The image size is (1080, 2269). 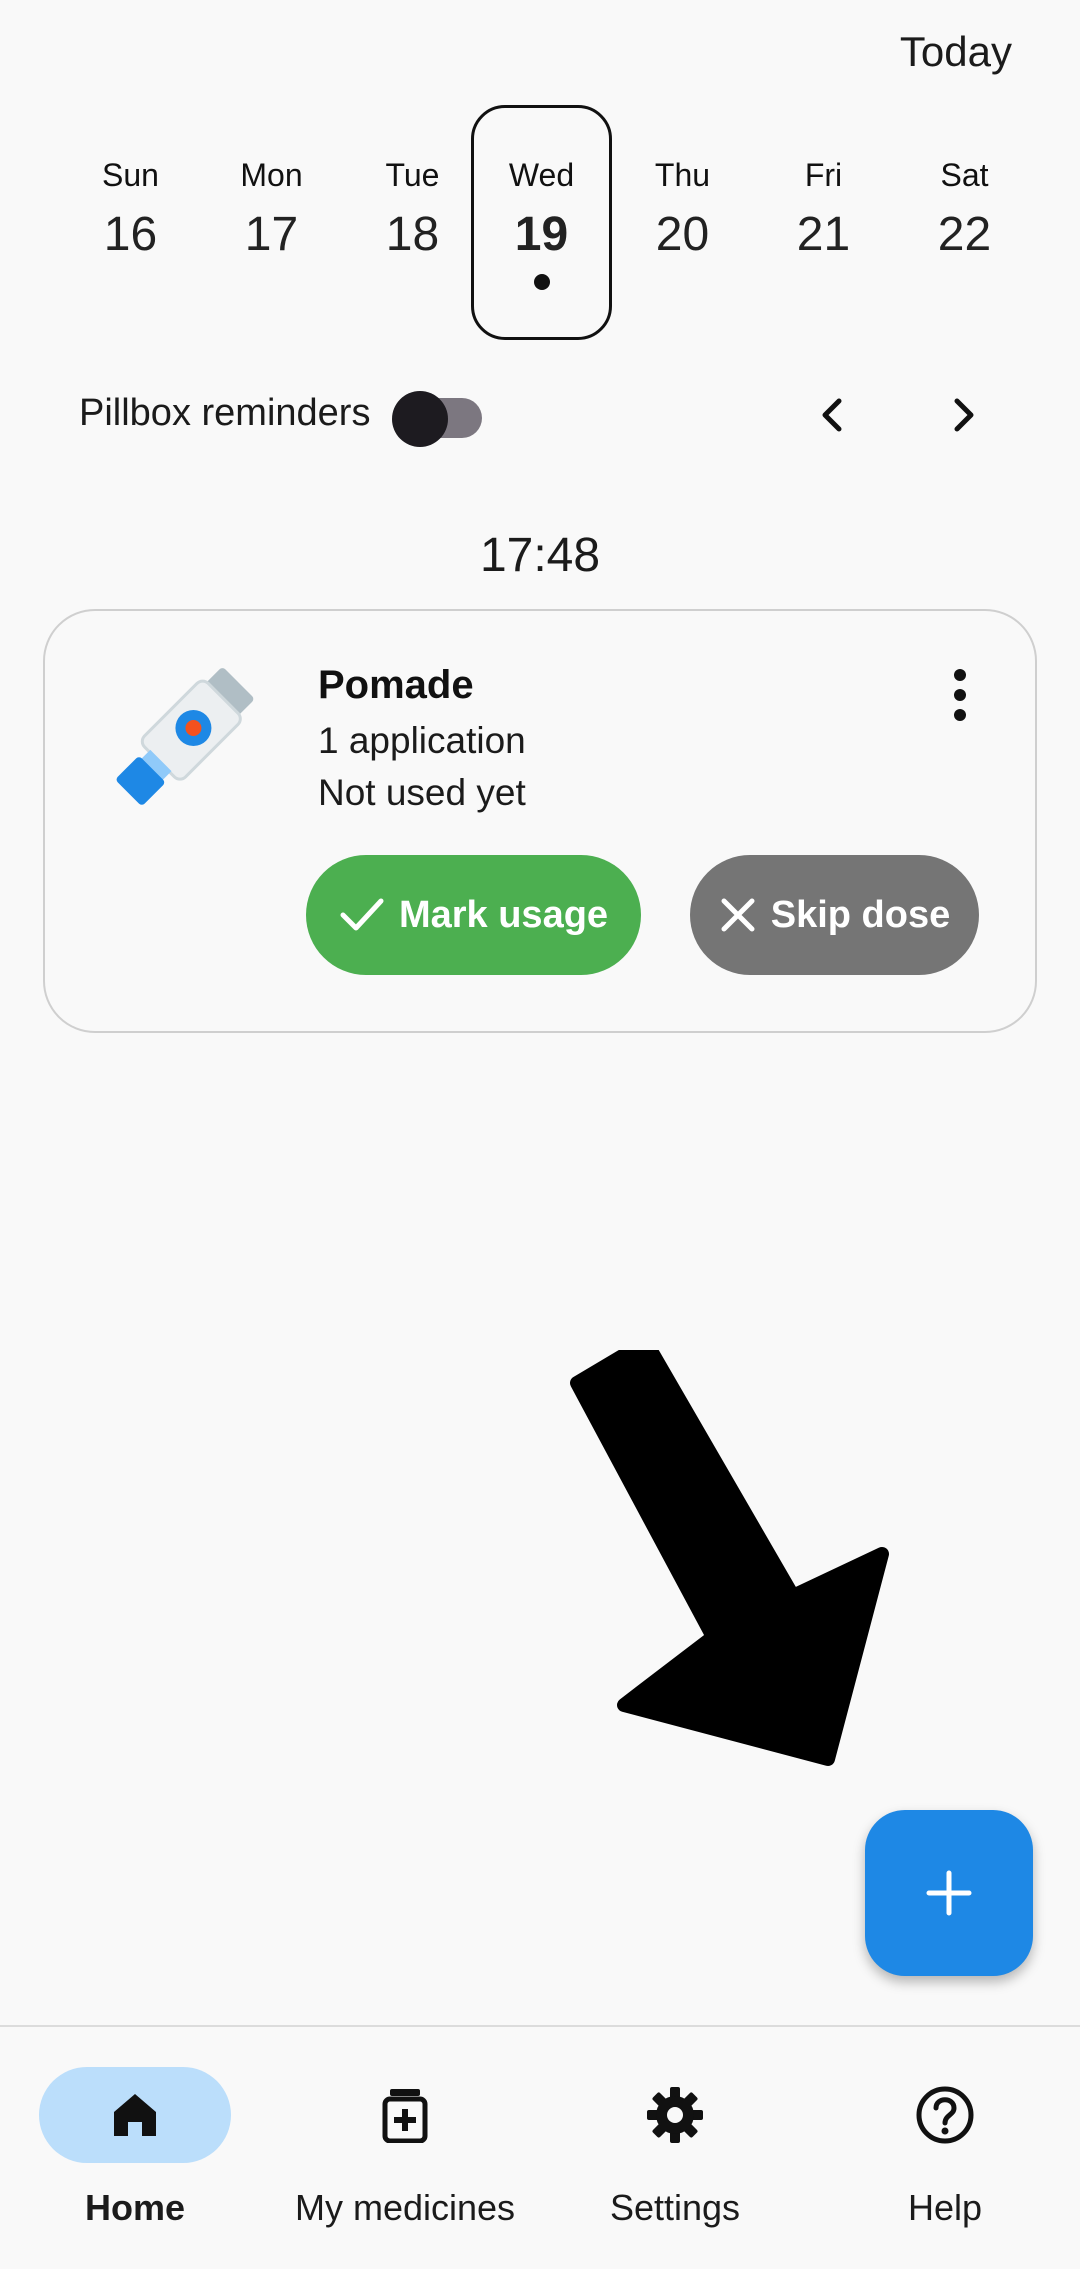 What do you see at coordinates (675, 2207) in the screenshot?
I see `nav-label: Settings` at bounding box center [675, 2207].